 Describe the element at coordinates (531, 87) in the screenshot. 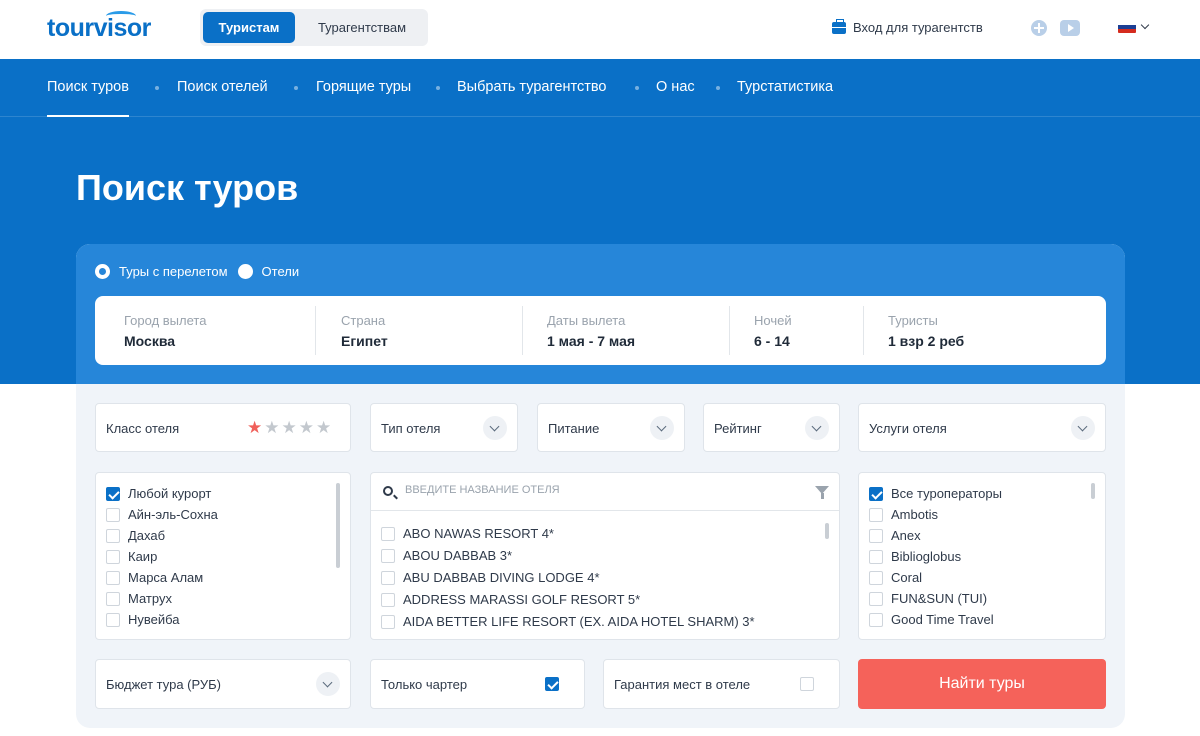

I see `nav-item-choose-agency: Выбрать турагентство` at that location.